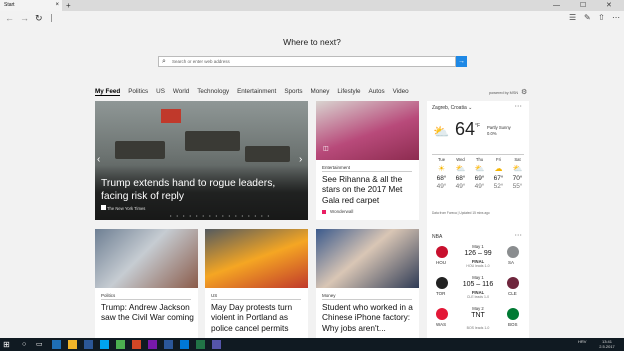  Describe the element at coordinates (51, 18) in the screenshot. I see `address-bar-cursor` at that location.